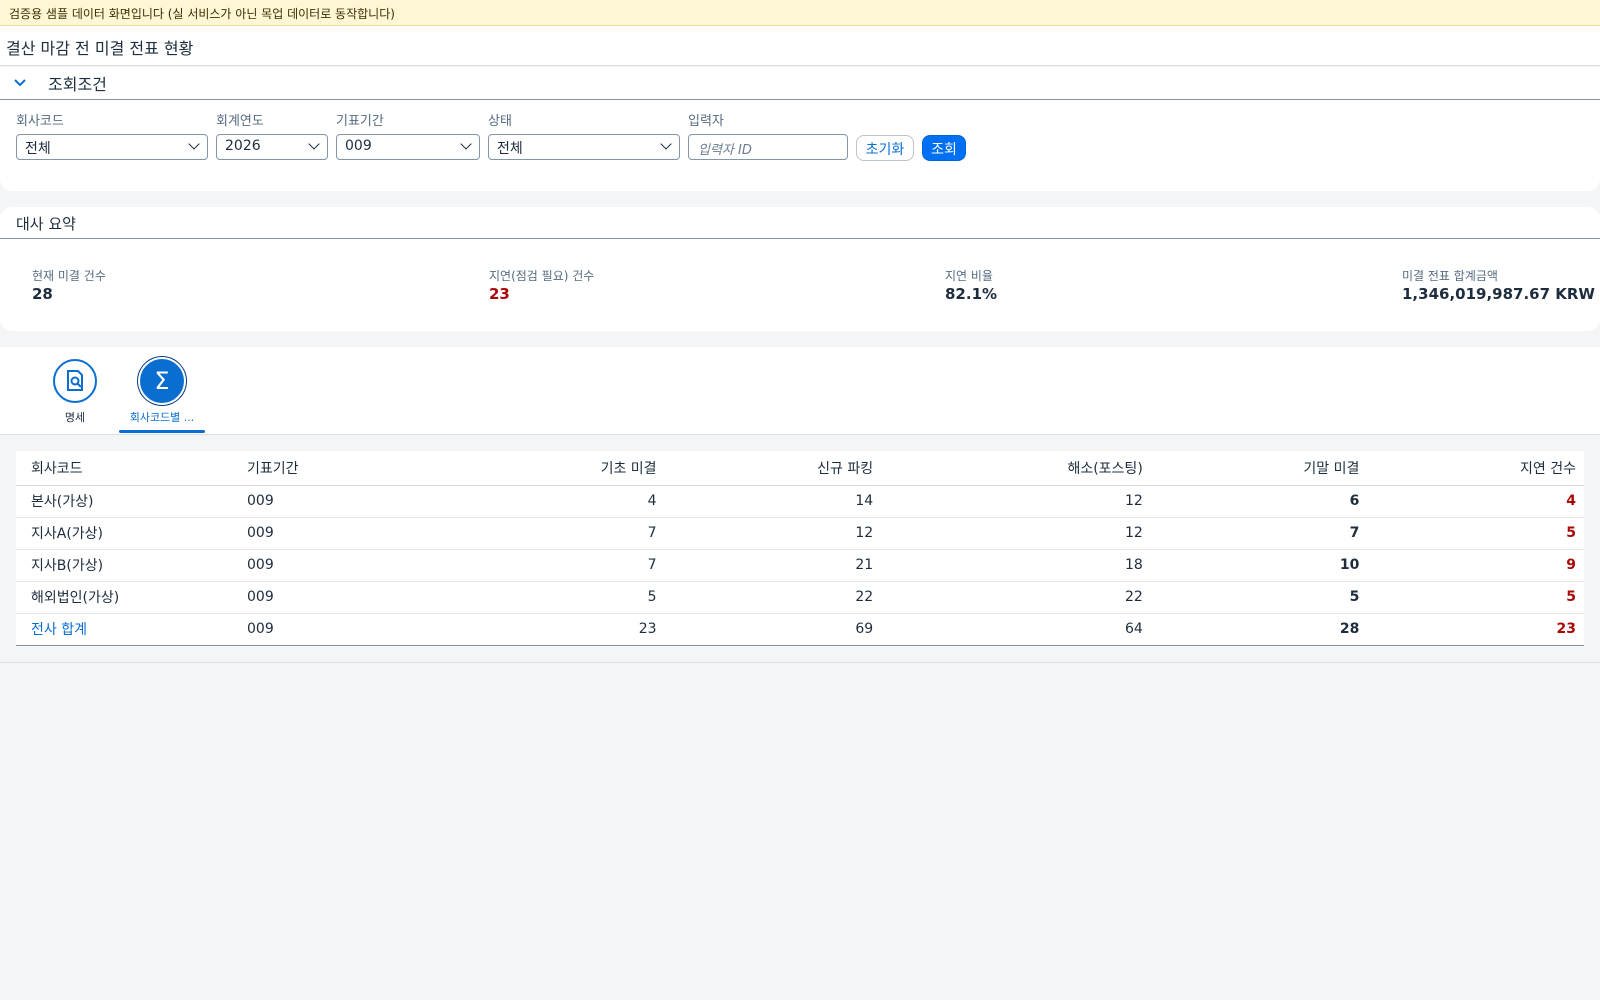  What do you see at coordinates (124, 565) in the screenshot?
I see `cell-company: 지사B(가상)` at bounding box center [124, 565].